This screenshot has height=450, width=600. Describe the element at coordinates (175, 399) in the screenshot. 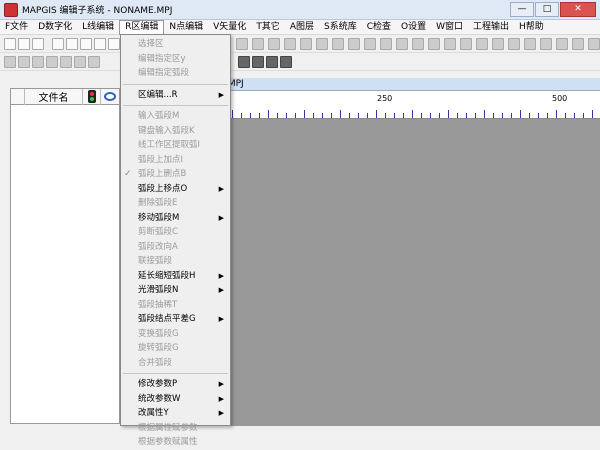

I see `menu-item: 统改参数W ▶` at that location.